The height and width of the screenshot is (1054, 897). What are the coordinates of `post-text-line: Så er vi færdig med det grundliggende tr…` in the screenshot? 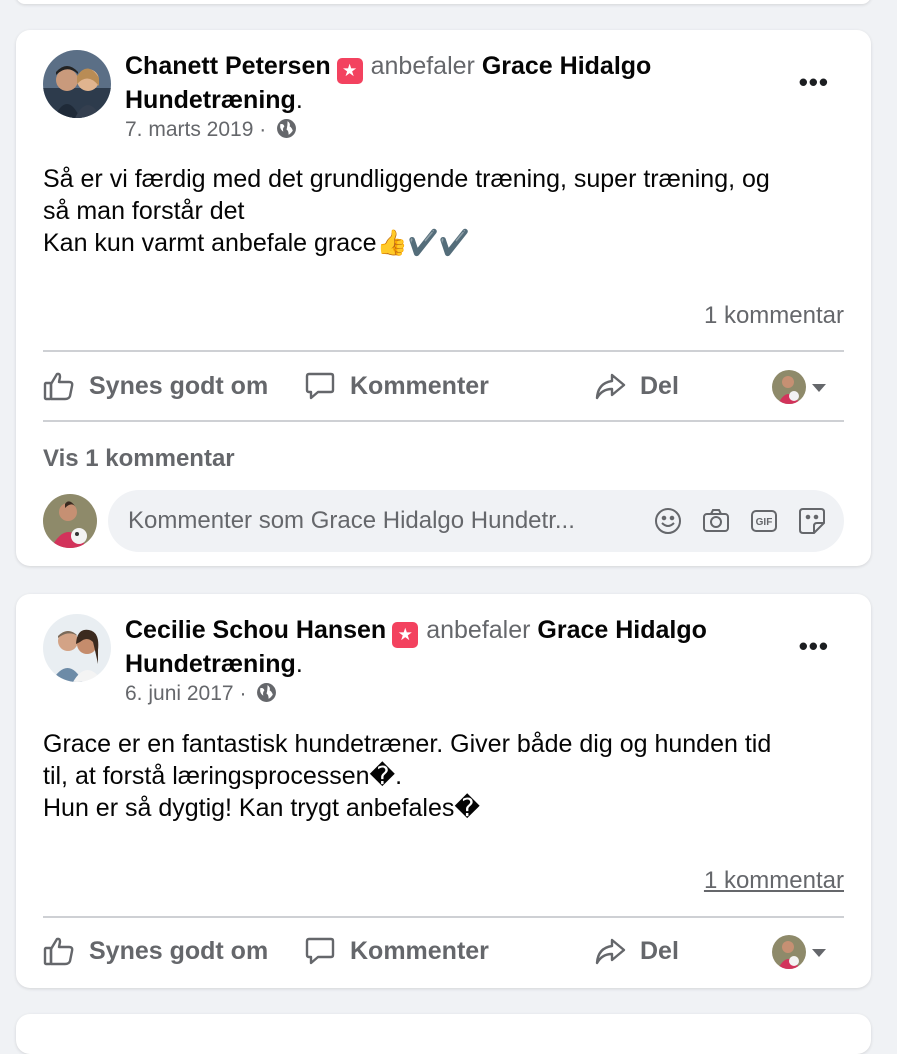 It's located at (406, 179).